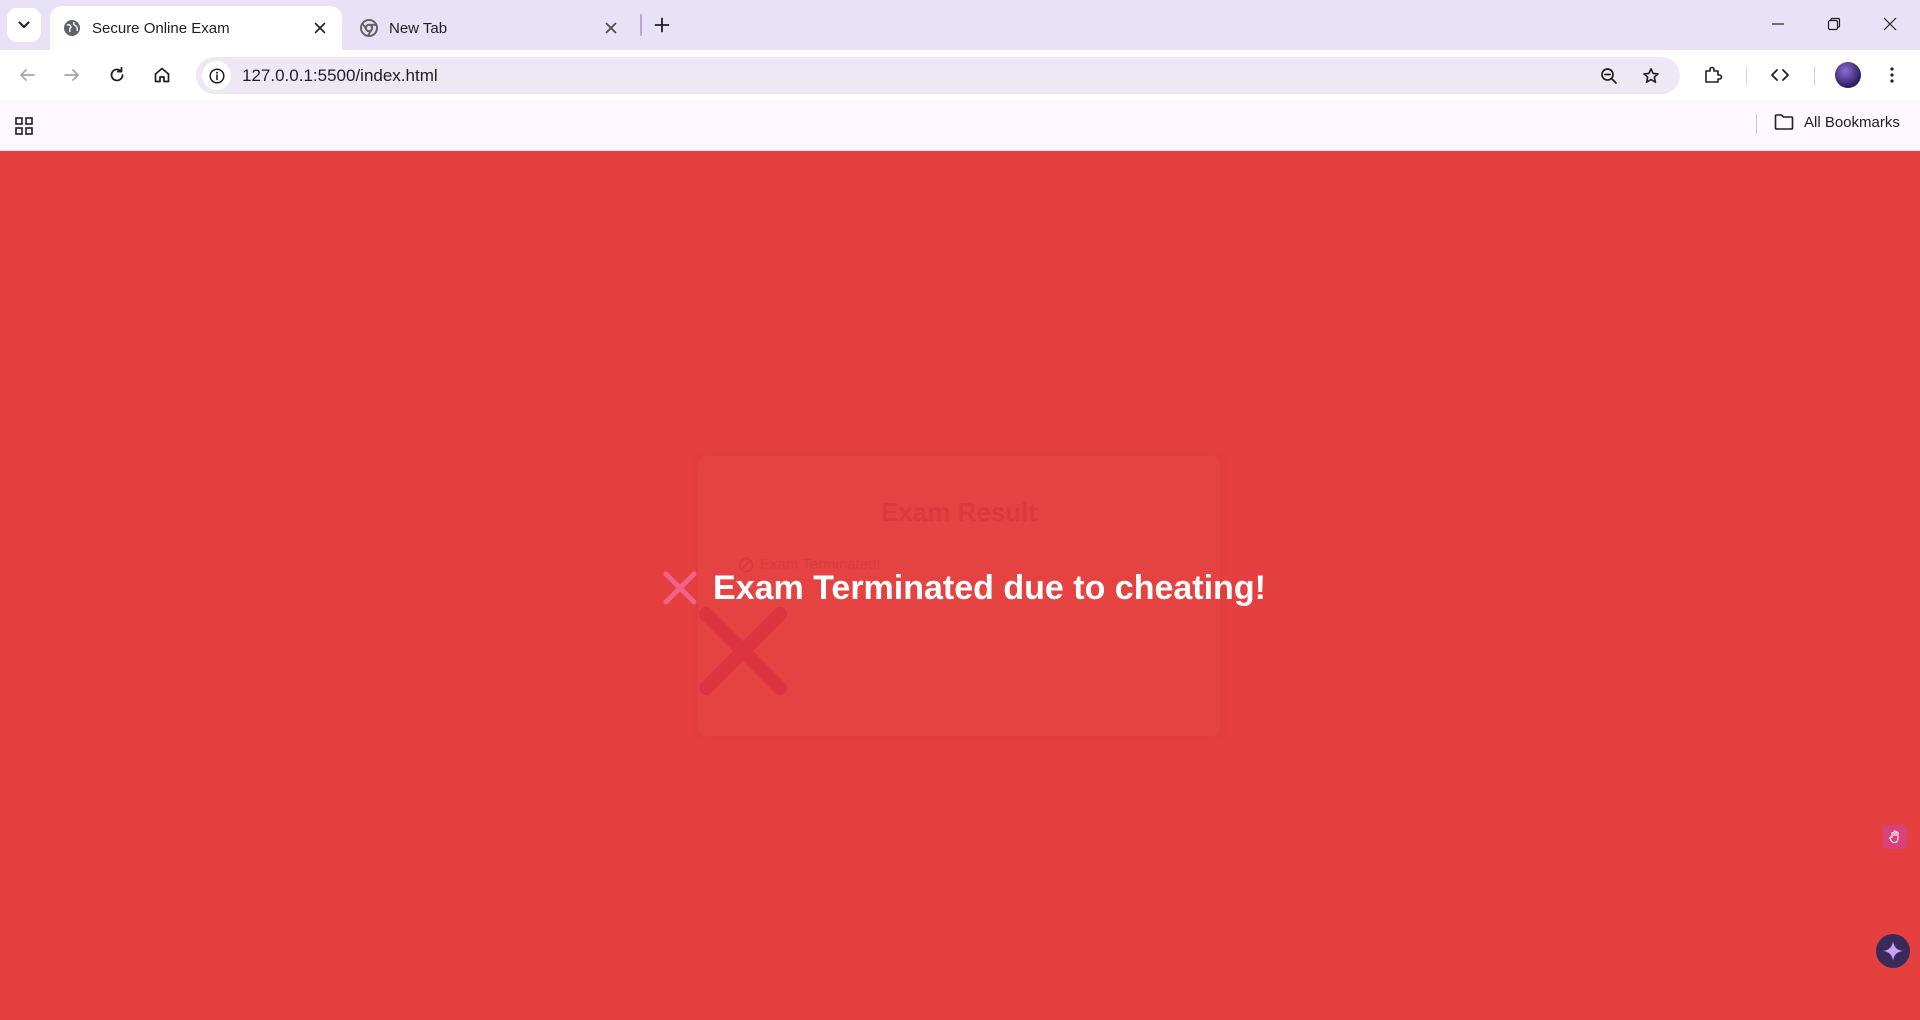  I want to click on new-tab-button, so click(662, 25).